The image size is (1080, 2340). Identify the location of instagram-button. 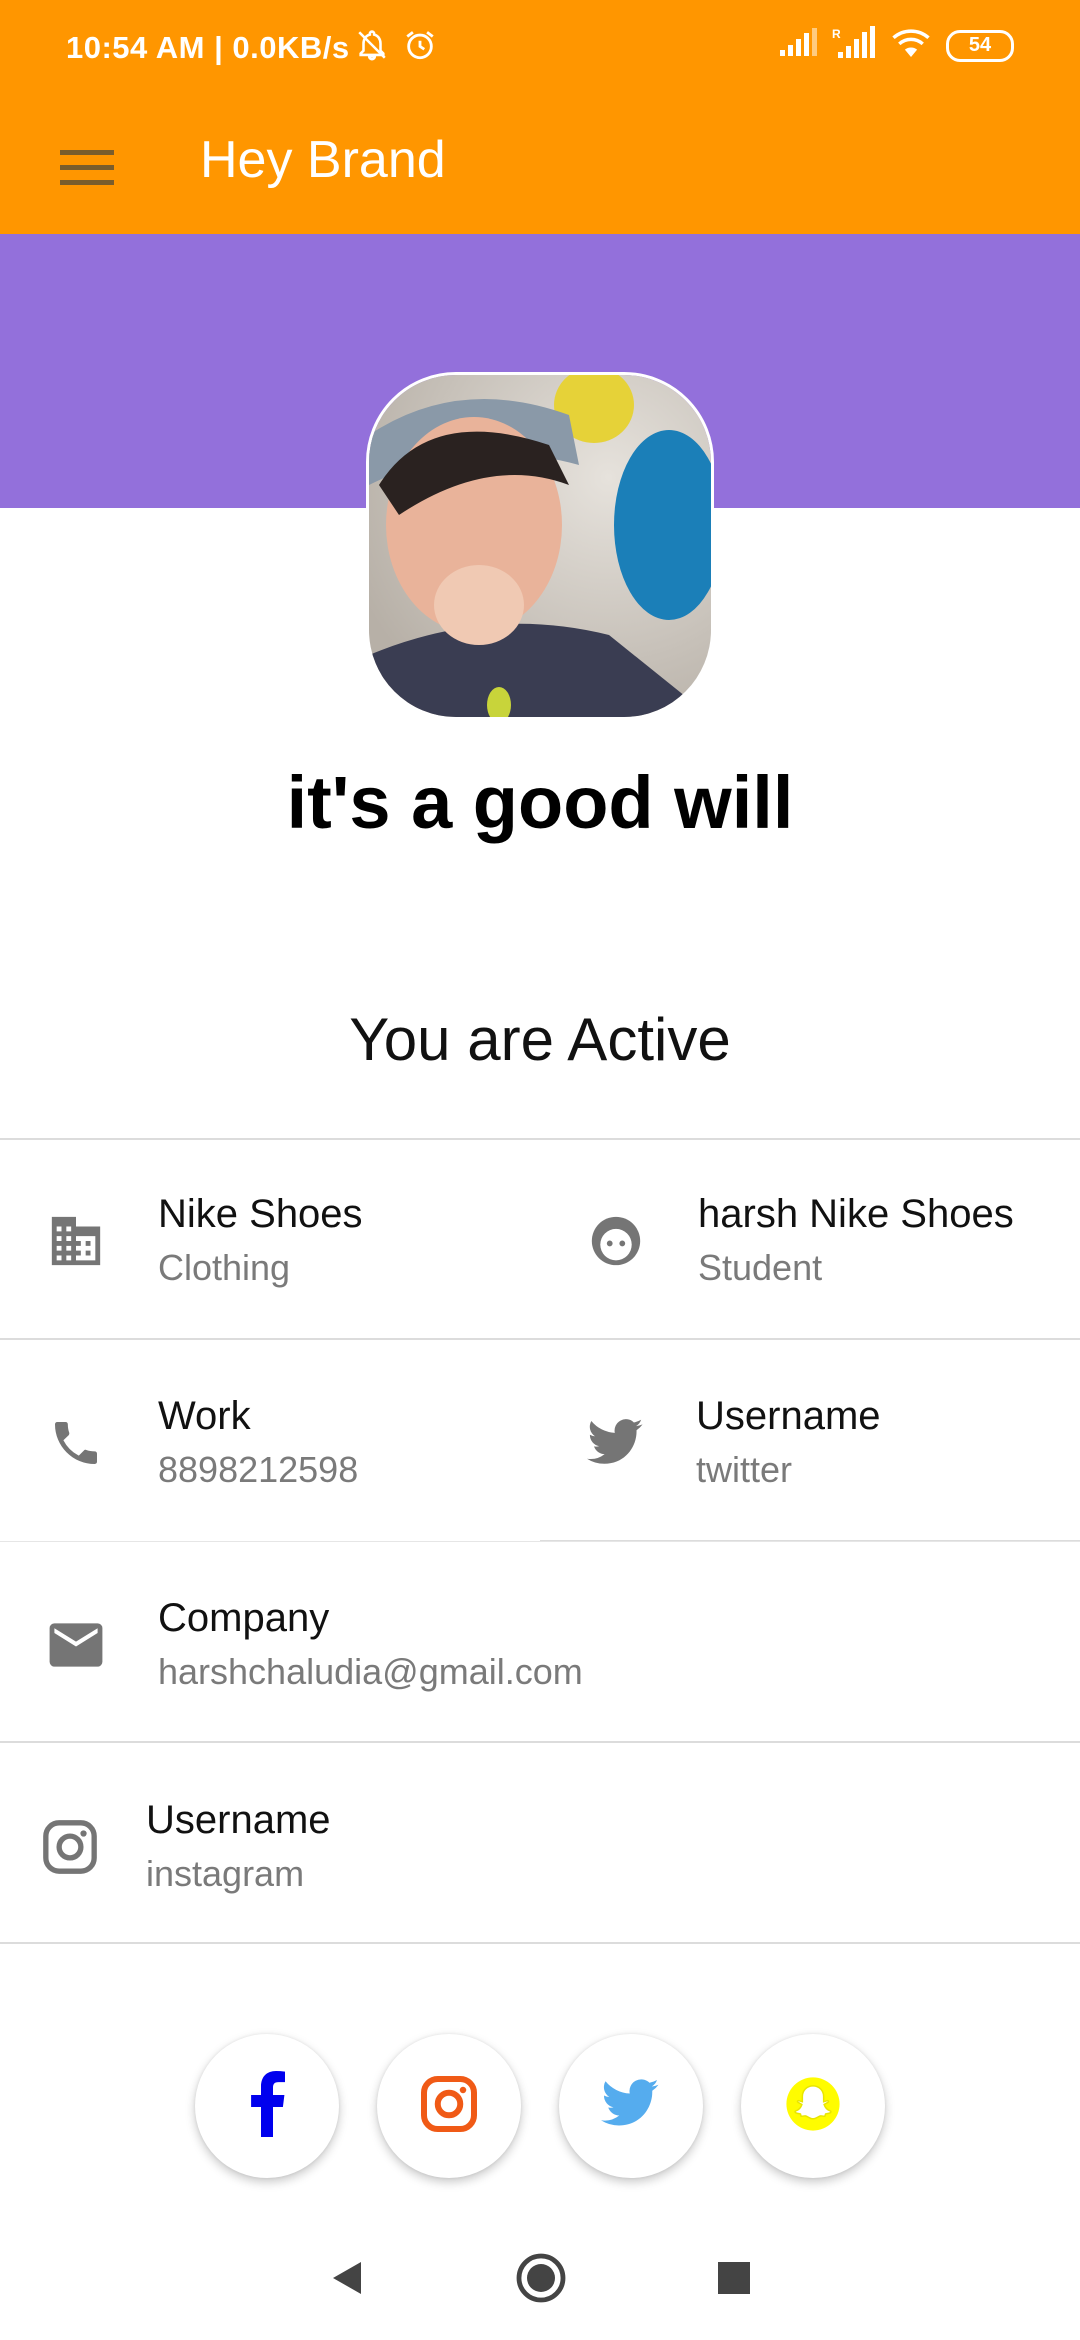
(449, 2106).